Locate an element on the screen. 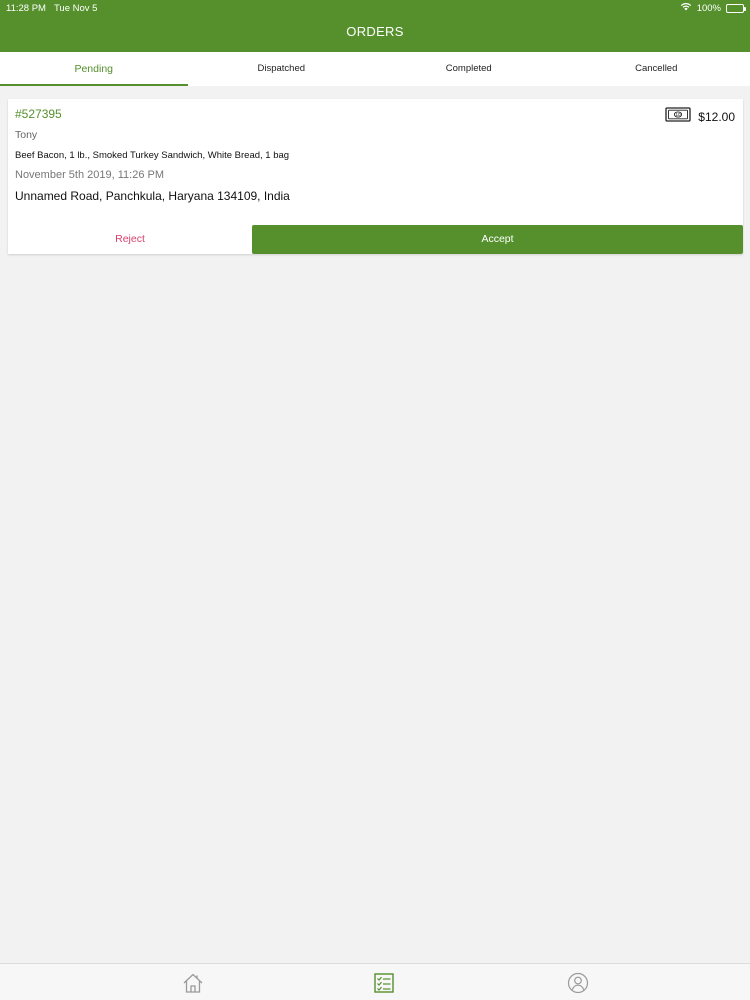  tab-pending: Pending is located at coordinates (94, 69).